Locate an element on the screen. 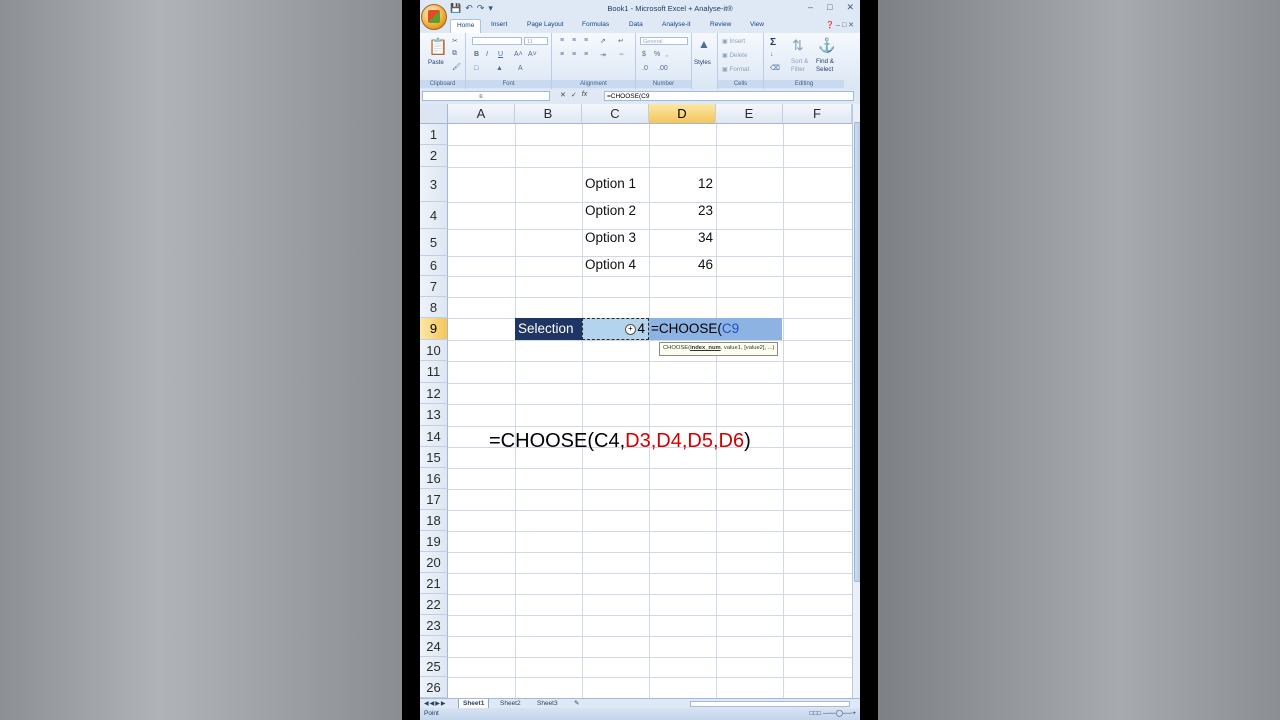 The width and height of the screenshot is (1280, 720). maximize-button: □ is located at coordinates (829, 7).